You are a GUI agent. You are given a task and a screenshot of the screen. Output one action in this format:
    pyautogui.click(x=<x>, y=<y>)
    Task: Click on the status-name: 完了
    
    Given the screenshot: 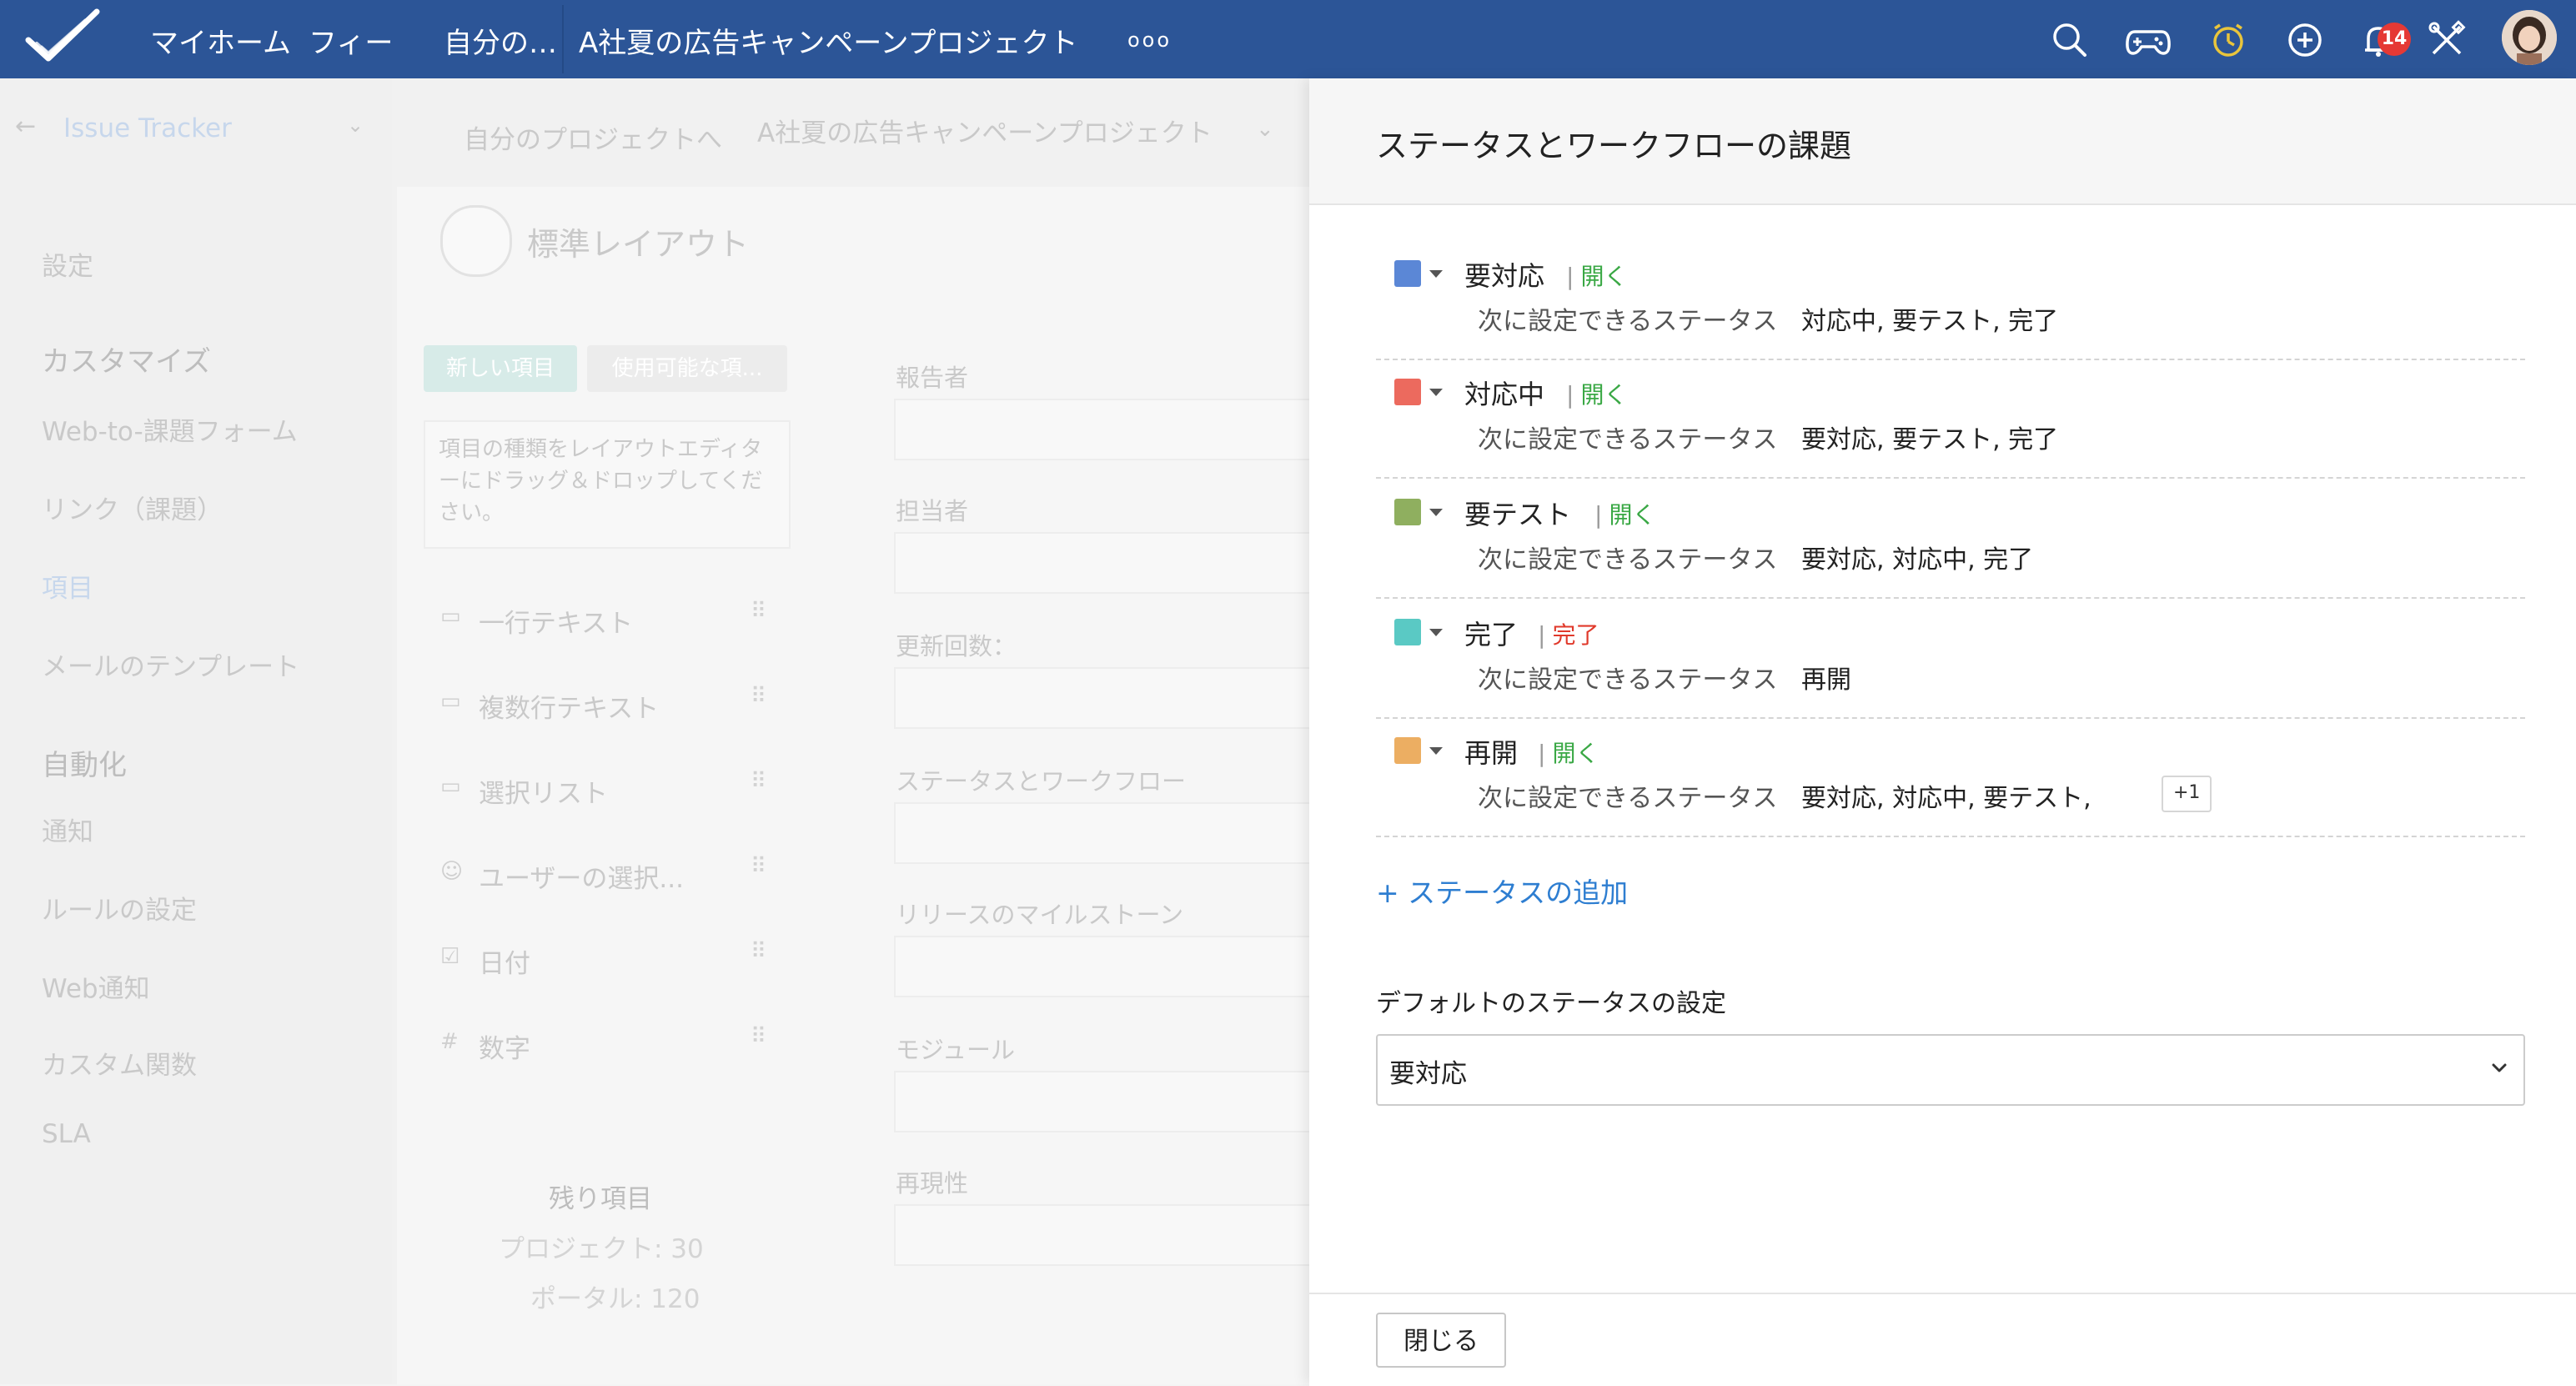 What is the action you would take?
    pyautogui.click(x=1491, y=633)
    